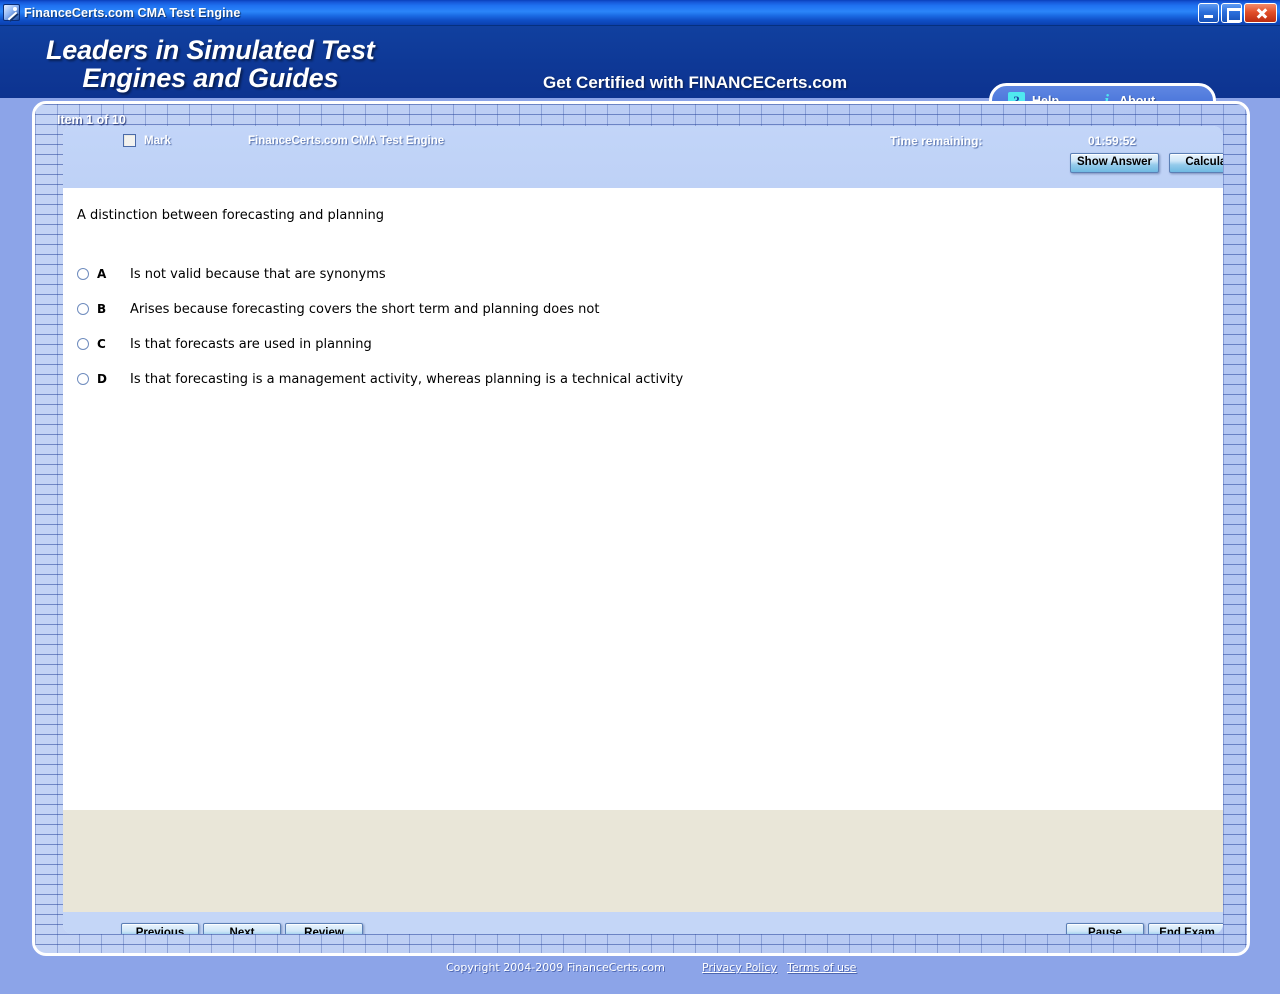 This screenshot has width=1280, height=994. What do you see at coordinates (1112, 141) in the screenshot?
I see `time-remaining-value: 01:59:52` at bounding box center [1112, 141].